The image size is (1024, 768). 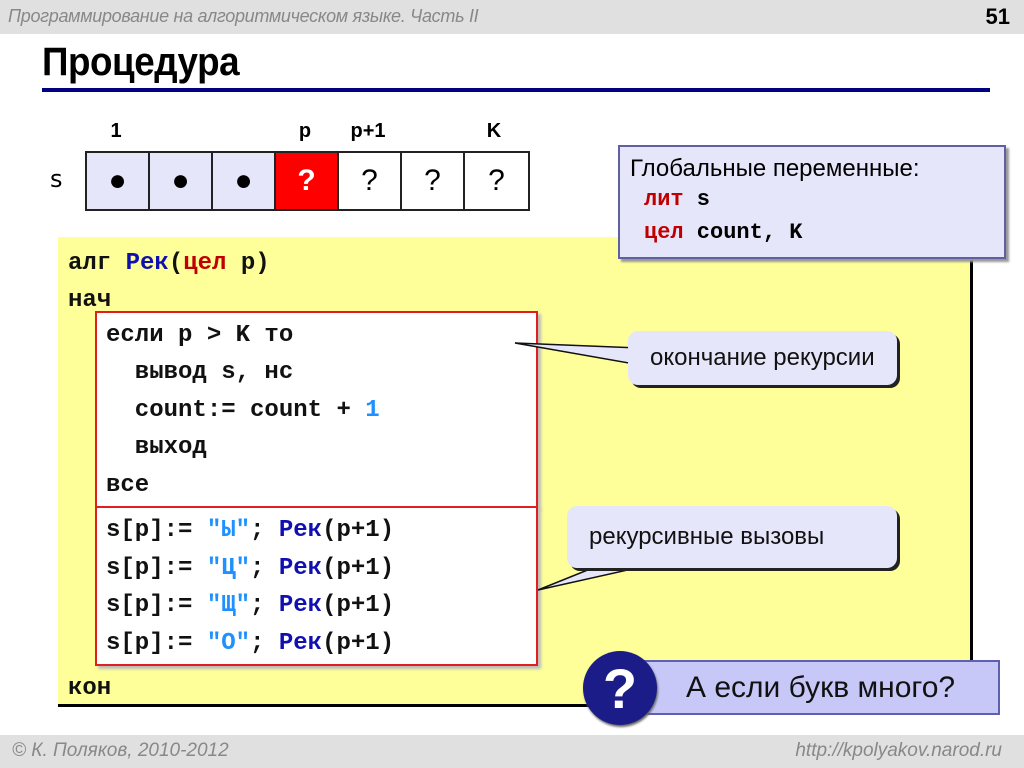 I want to click on callout-tail-recursive-calls, so click(x=594, y=577).